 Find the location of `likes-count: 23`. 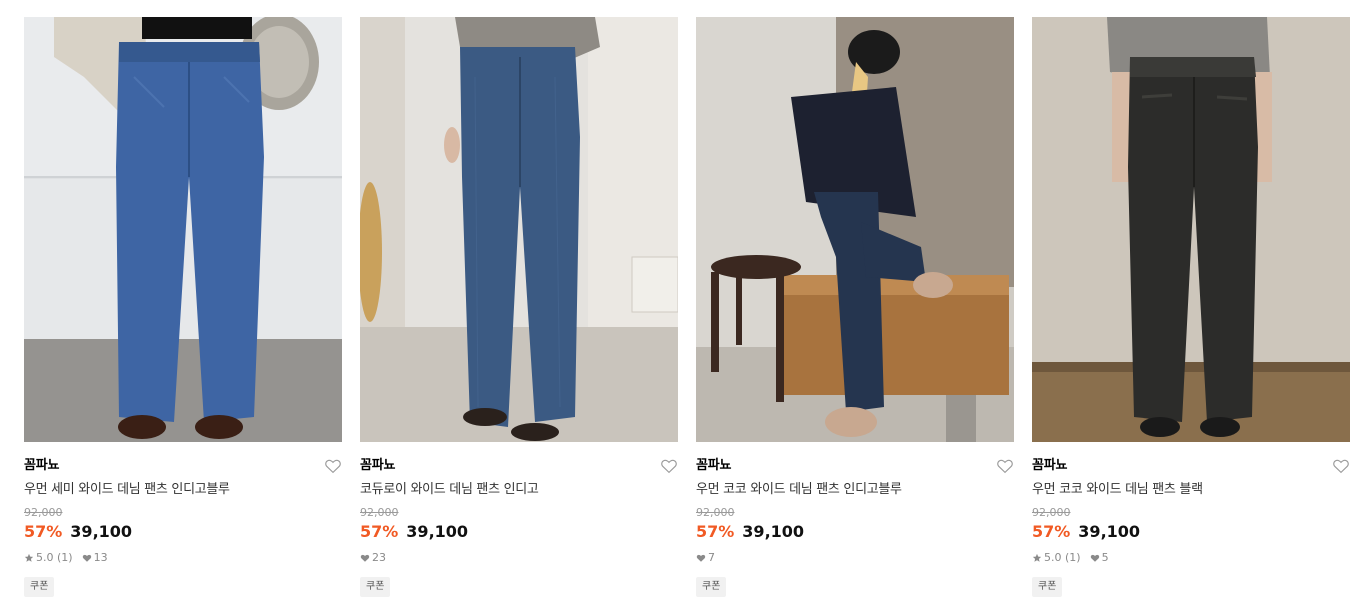

likes-count: 23 is located at coordinates (379, 557).